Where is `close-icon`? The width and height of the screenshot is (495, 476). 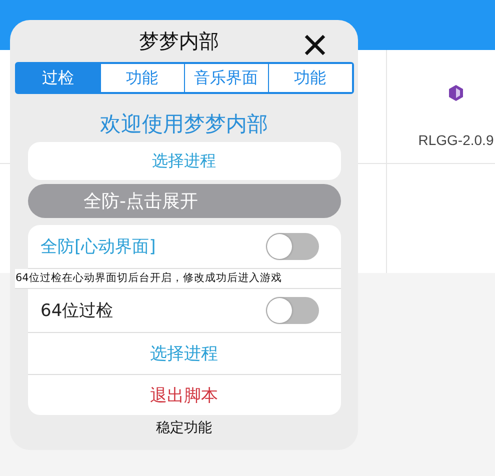 close-icon is located at coordinates (315, 45).